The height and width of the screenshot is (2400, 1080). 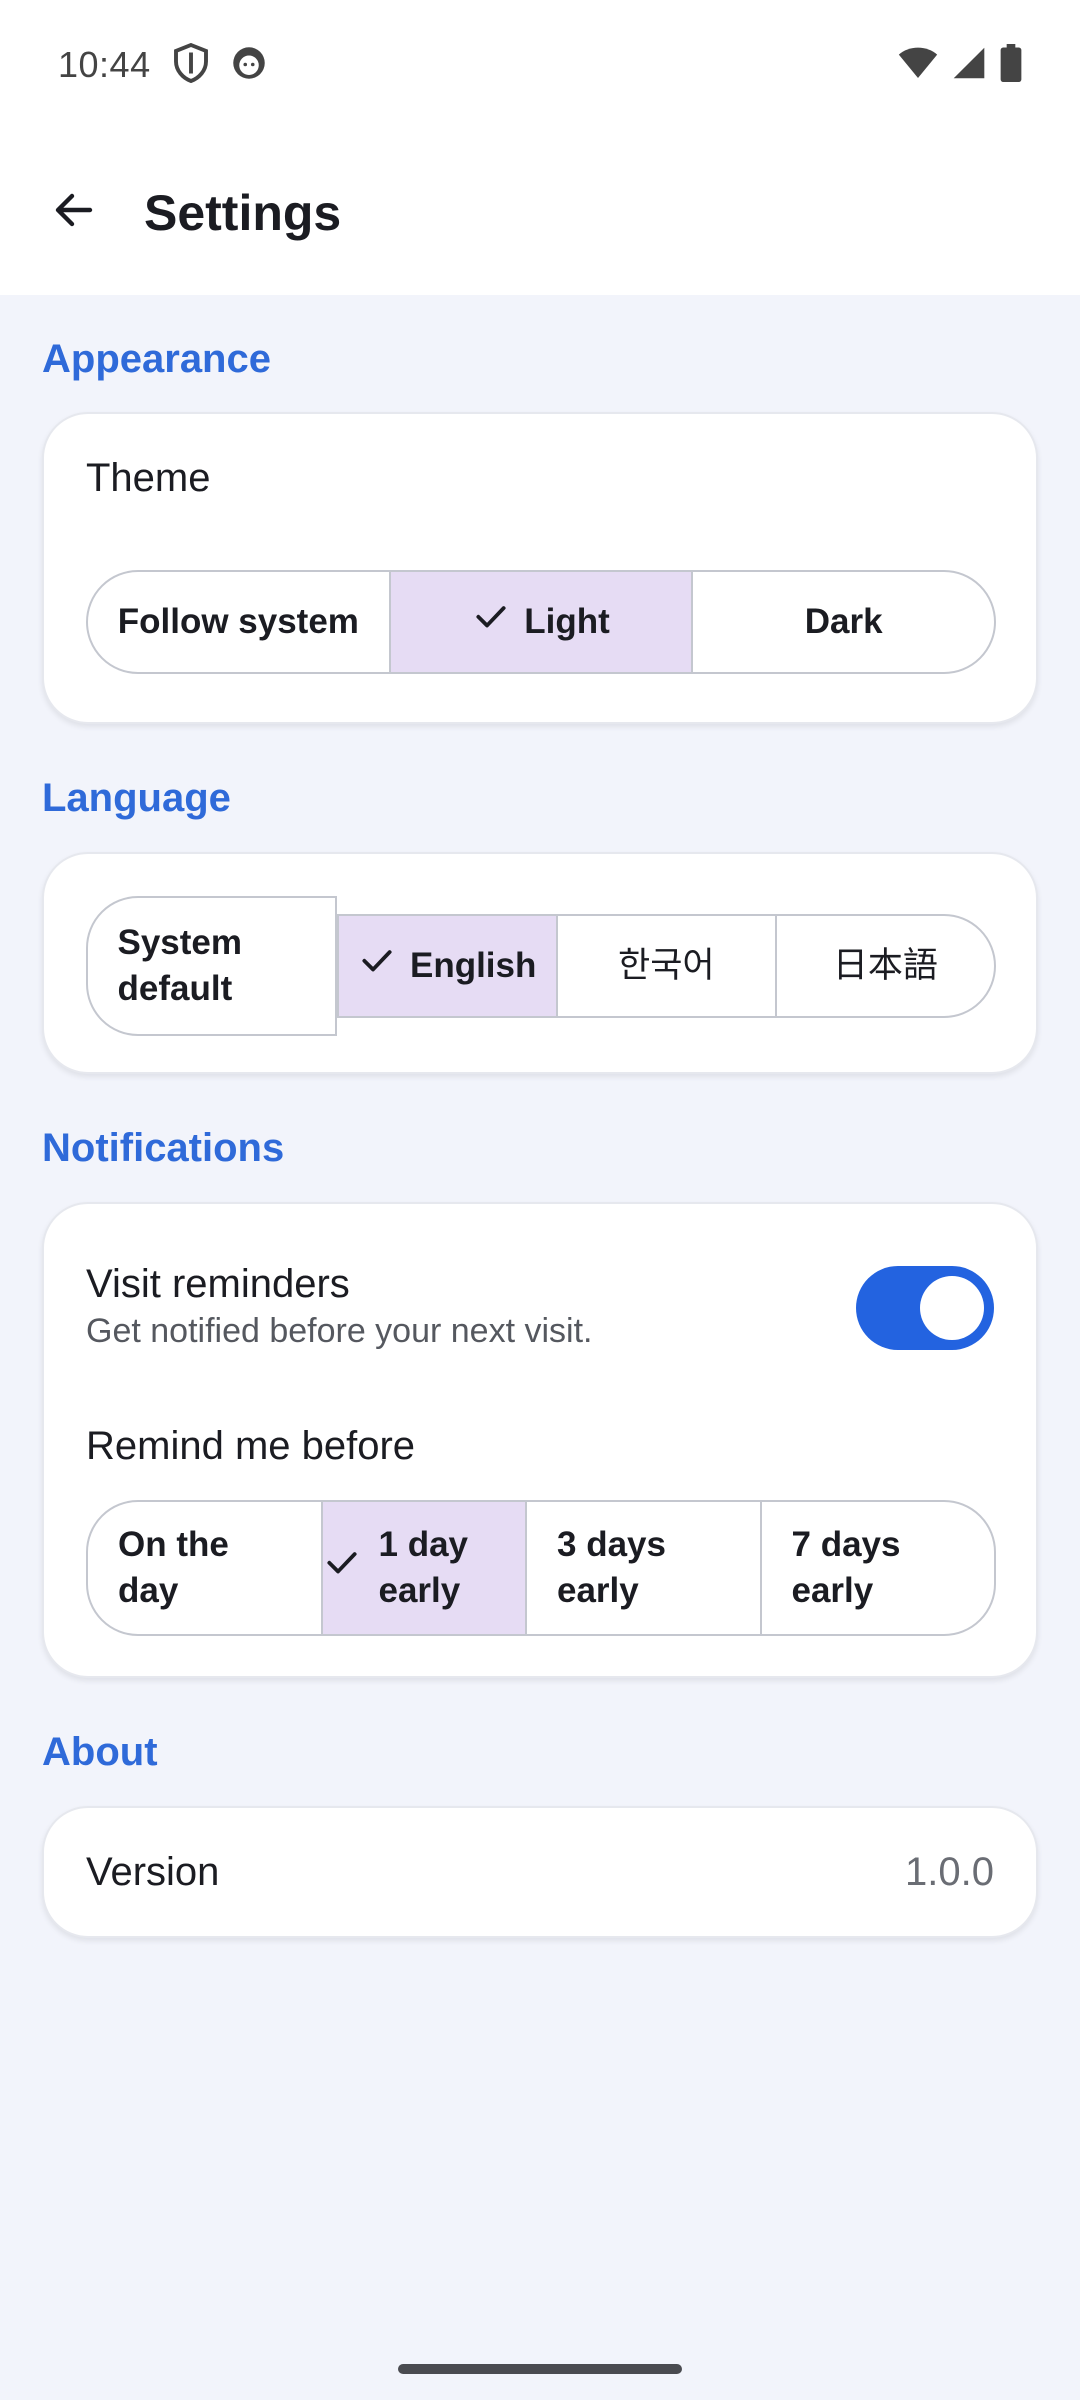 I want to click on wifi-icon, so click(x=918, y=65).